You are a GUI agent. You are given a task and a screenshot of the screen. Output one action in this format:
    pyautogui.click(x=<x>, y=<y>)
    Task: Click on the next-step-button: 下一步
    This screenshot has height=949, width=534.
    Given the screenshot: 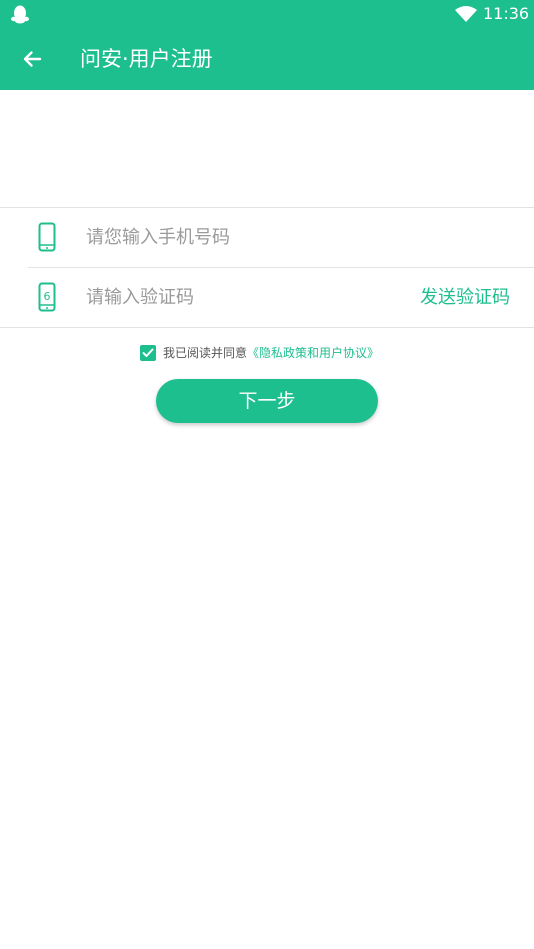 What is the action you would take?
    pyautogui.click(x=267, y=401)
    